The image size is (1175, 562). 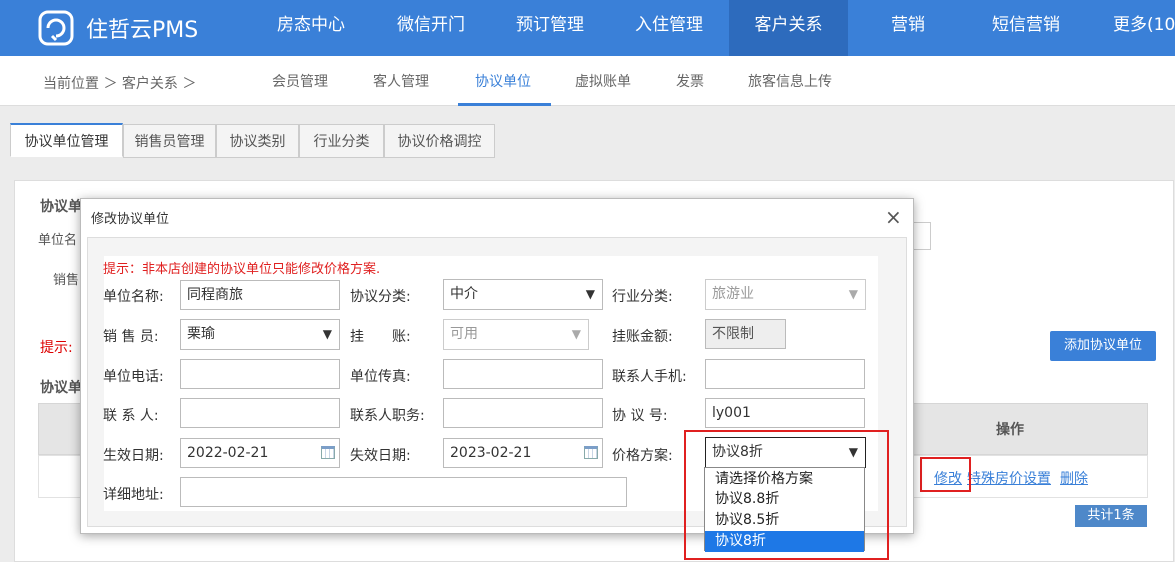 I want to click on tab-agreement-category: 协议类别, so click(x=257, y=141).